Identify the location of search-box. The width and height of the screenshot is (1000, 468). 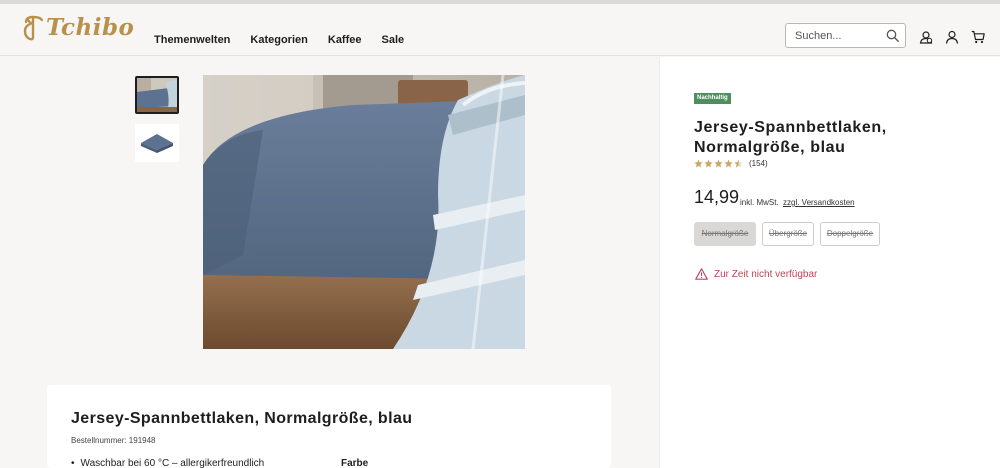
(845, 35).